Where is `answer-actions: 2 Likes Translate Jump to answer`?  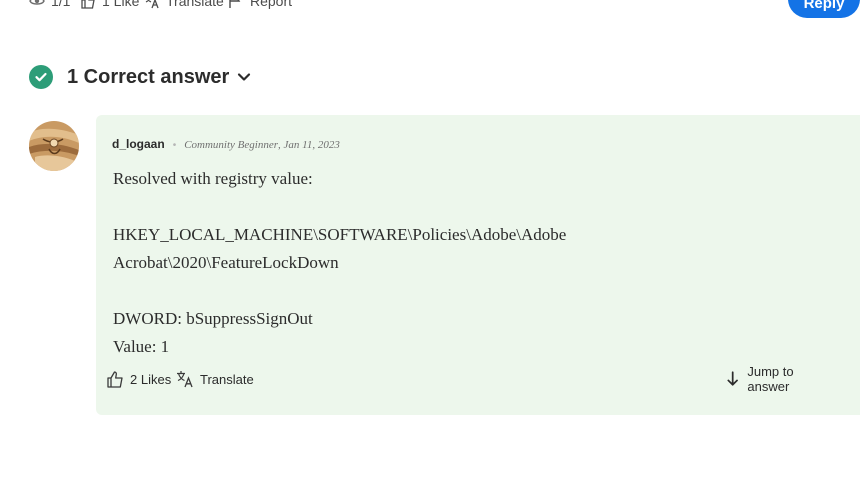 answer-actions: 2 Likes Translate Jump to answer is located at coordinates (471, 379).